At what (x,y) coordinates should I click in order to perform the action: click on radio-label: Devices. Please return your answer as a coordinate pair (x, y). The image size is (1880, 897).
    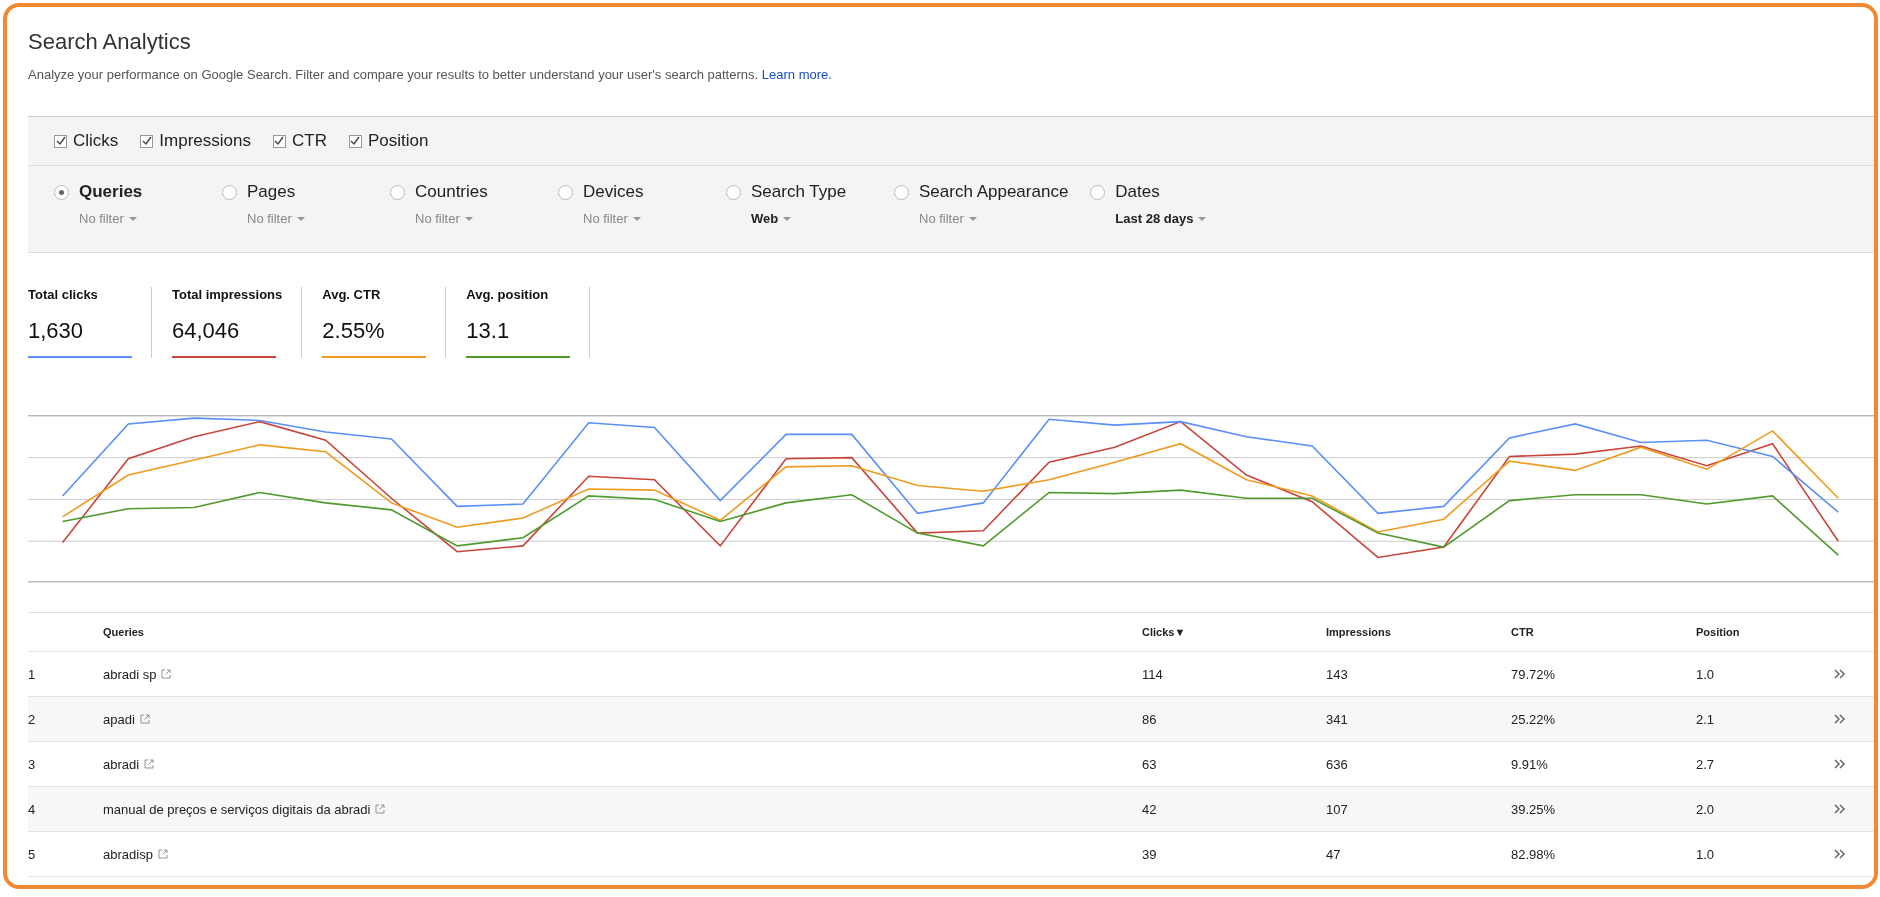
    Looking at the image, I should click on (643, 192).